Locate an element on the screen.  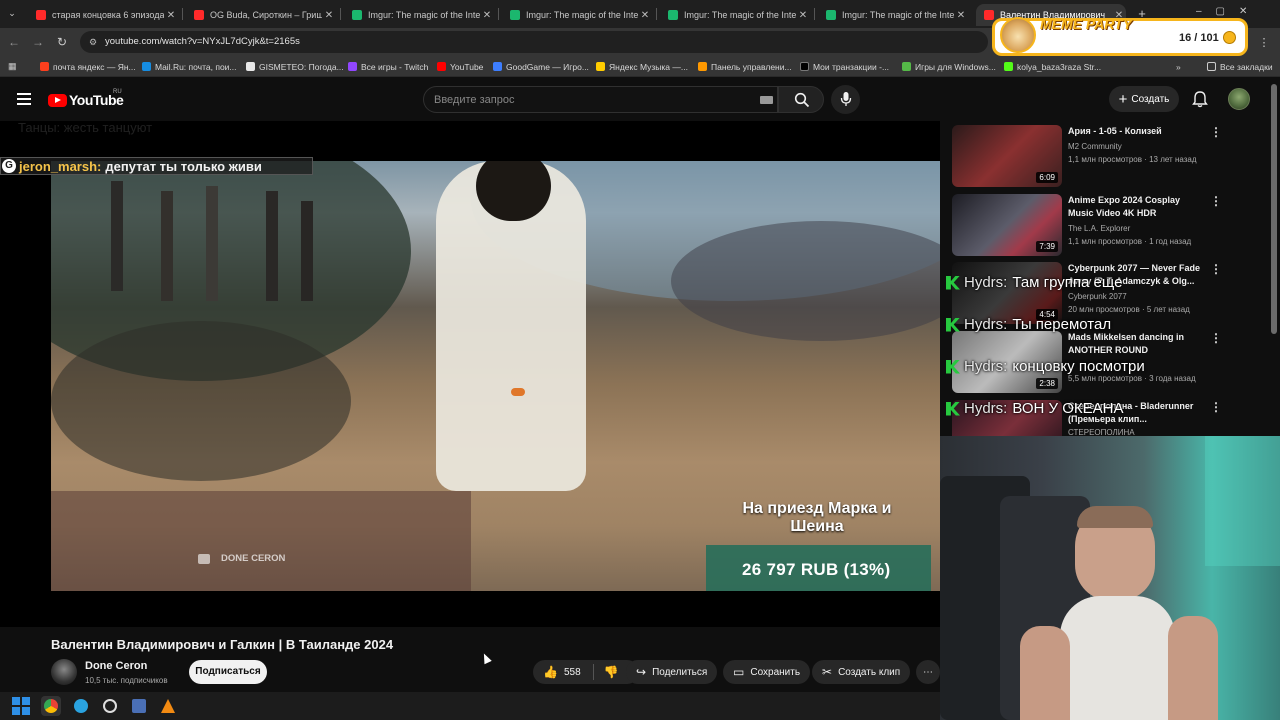
overlay-chat-message: Hydrs: Ты перемотал is located at coordinates (1028, 324).